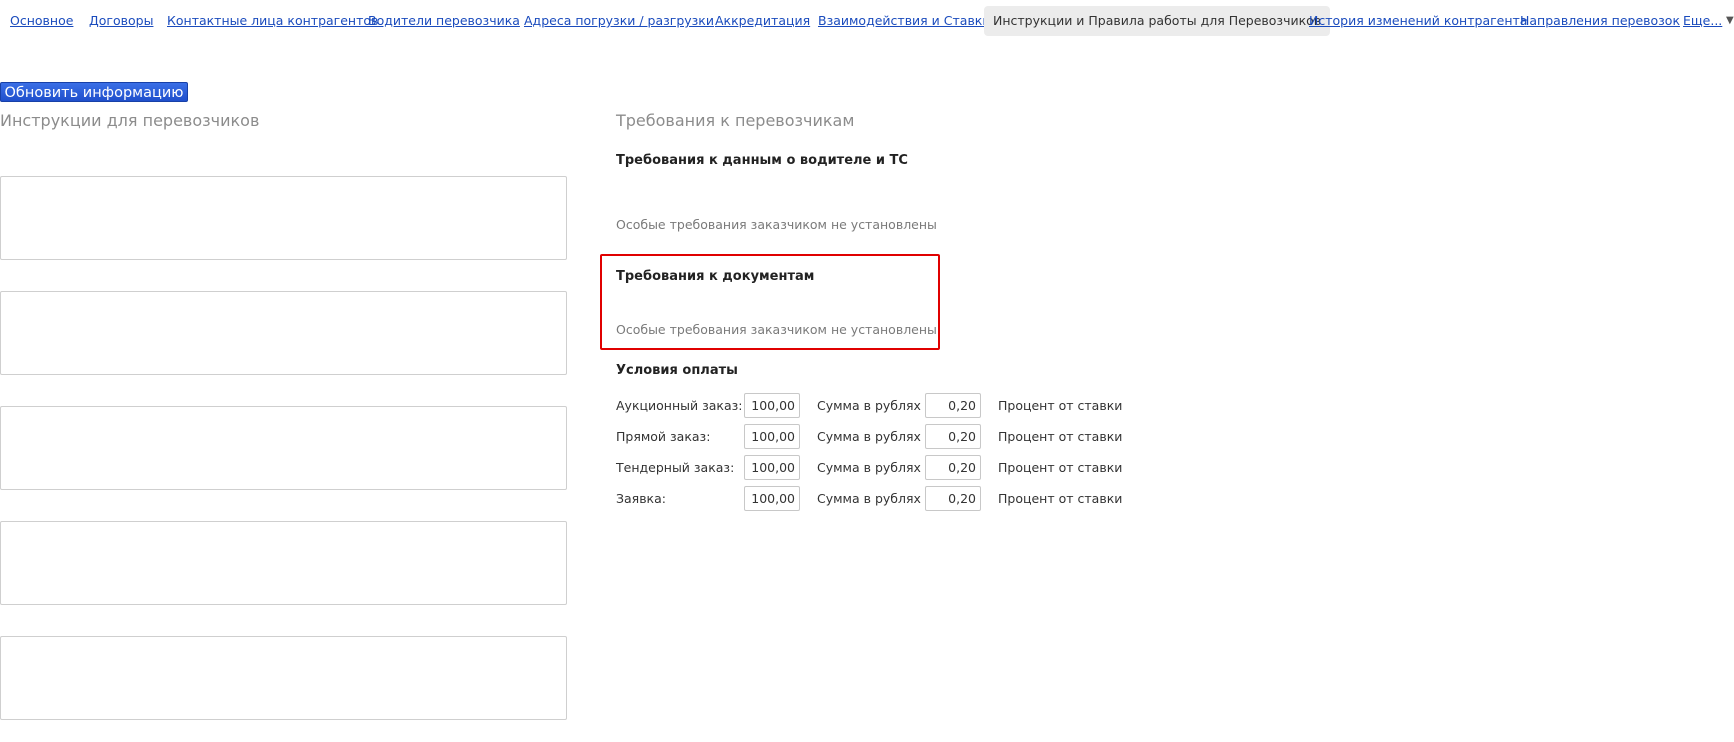  What do you see at coordinates (675, 467) in the screenshot?
I see `payment-row-label: Тендерный заказ:` at bounding box center [675, 467].